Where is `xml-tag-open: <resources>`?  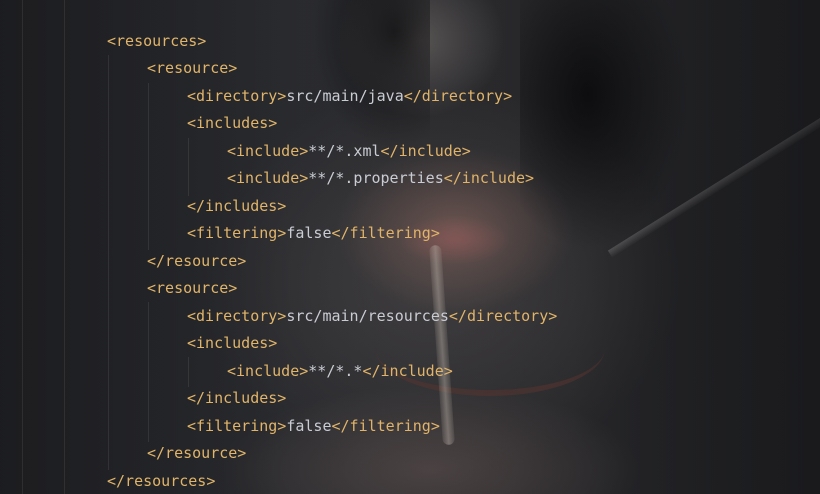 xml-tag-open: <resources> is located at coordinates (157, 41).